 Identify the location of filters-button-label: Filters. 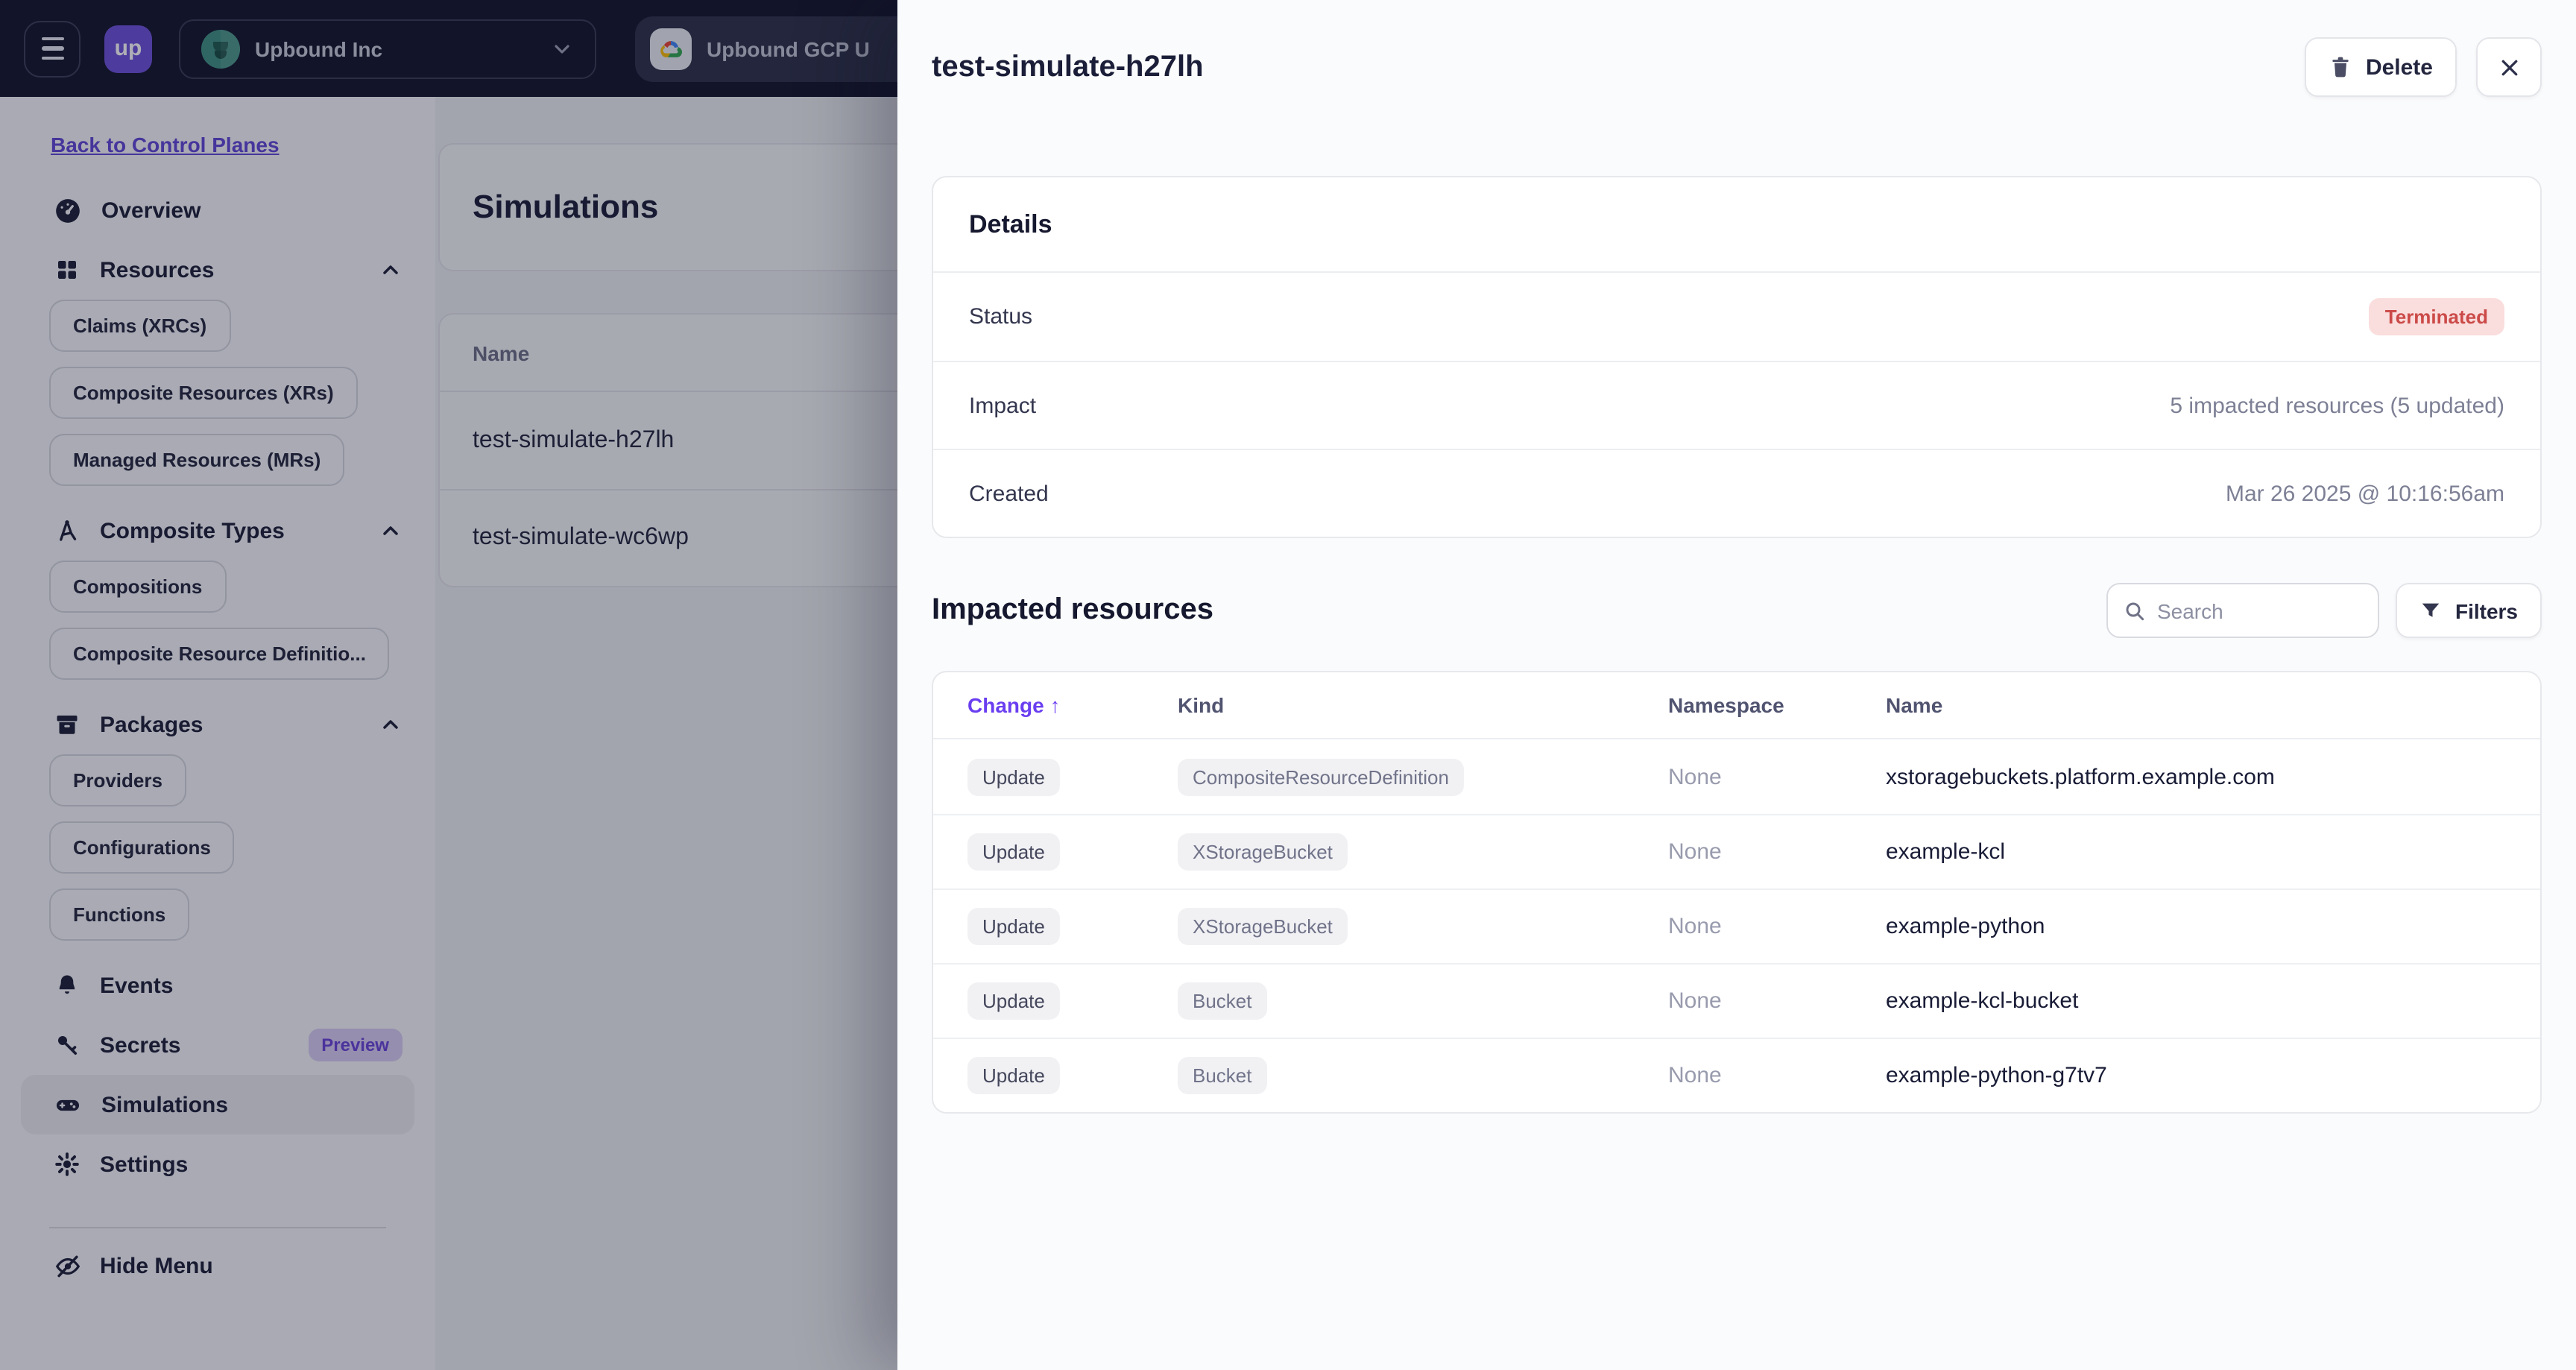
(2486, 610).